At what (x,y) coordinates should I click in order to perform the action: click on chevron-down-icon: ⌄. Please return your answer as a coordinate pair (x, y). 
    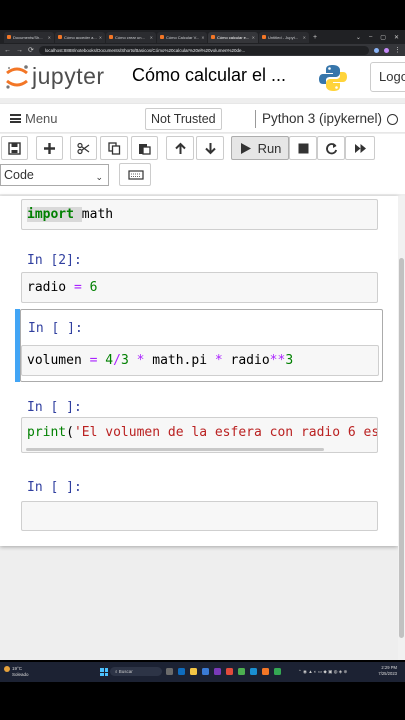
    Looking at the image, I should click on (358, 37).